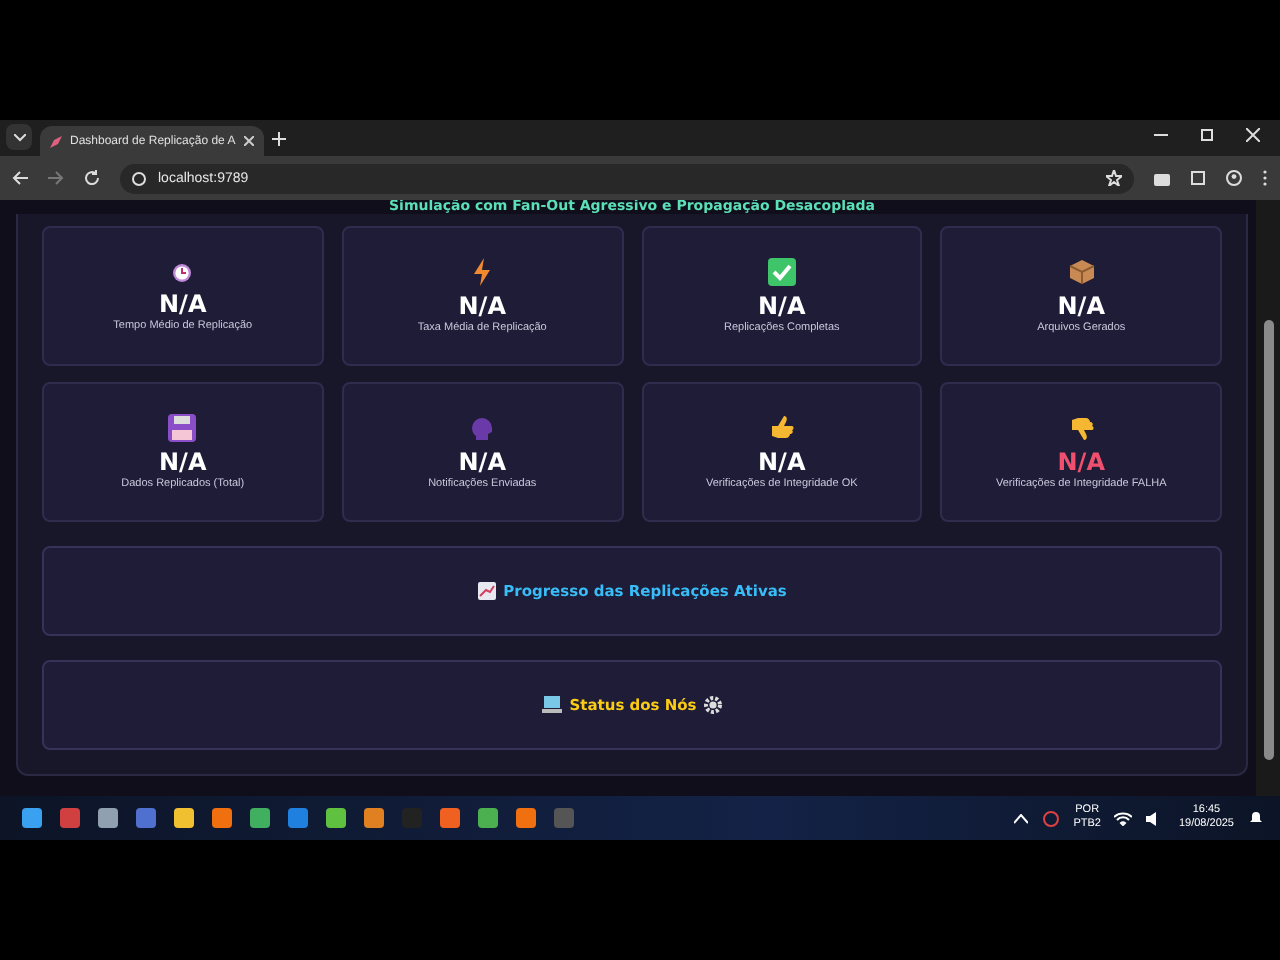 This screenshot has height=960, width=1280. I want to click on chevron-down-icon, so click(19, 137).